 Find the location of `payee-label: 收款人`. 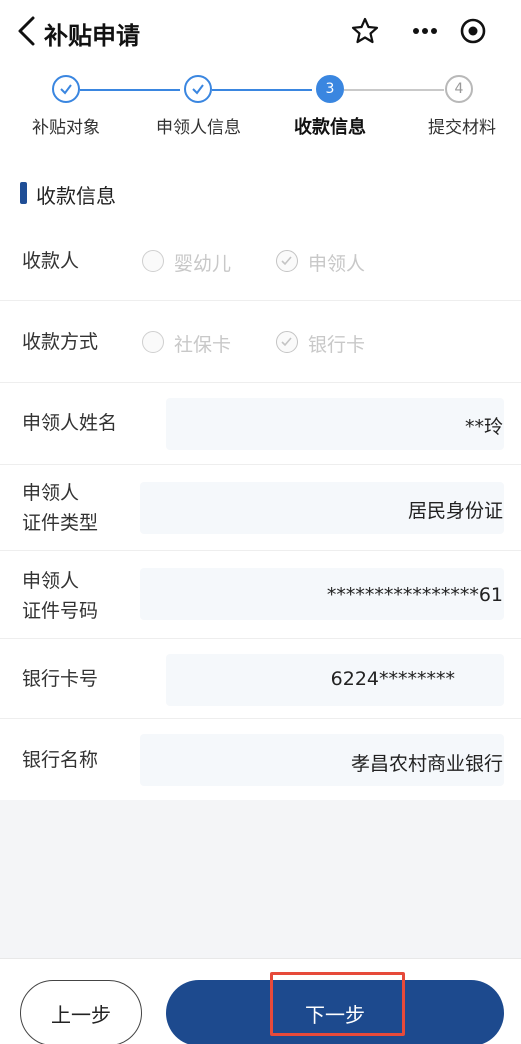

payee-label: 收款人 is located at coordinates (51, 261).